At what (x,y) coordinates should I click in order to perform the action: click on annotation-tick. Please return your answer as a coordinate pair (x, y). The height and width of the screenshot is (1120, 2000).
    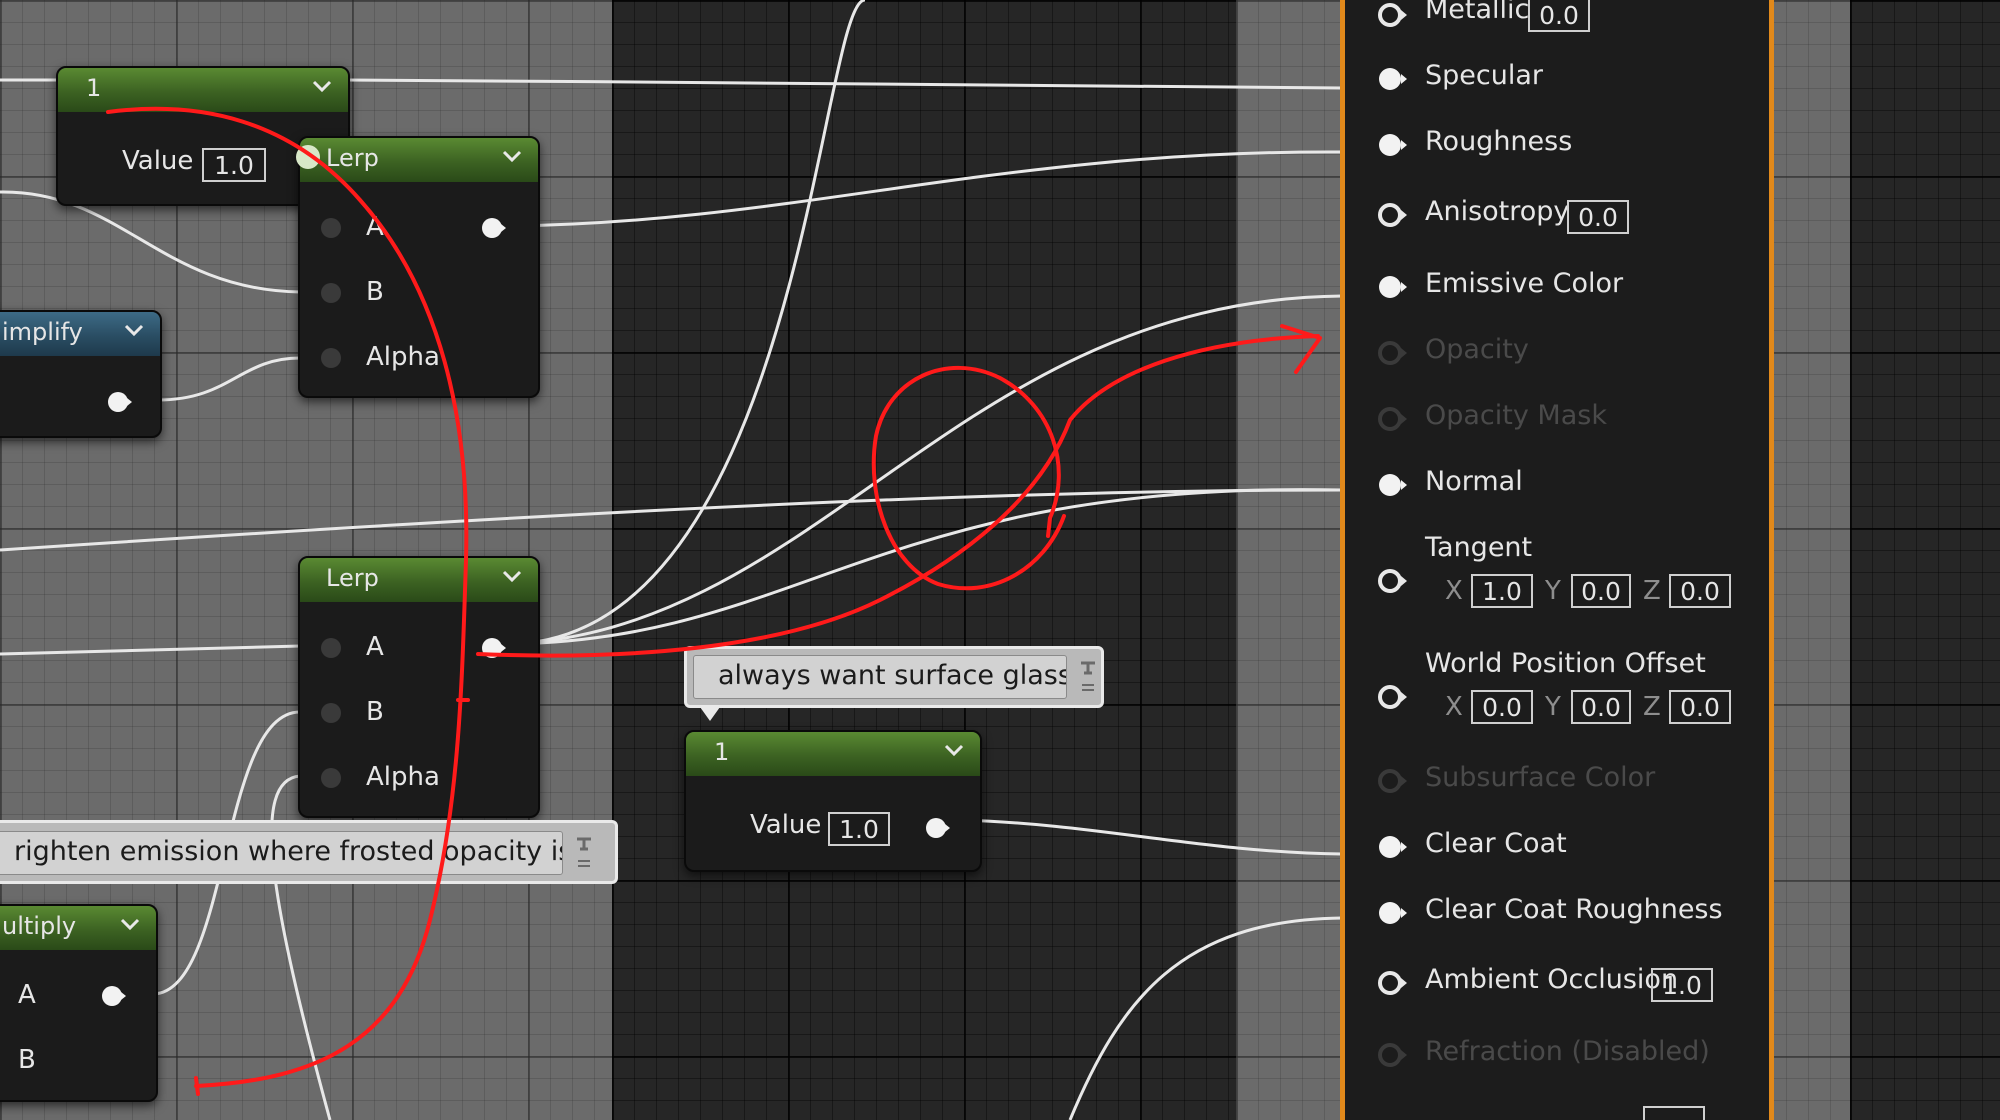
    Looking at the image, I should click on (197, 1086).